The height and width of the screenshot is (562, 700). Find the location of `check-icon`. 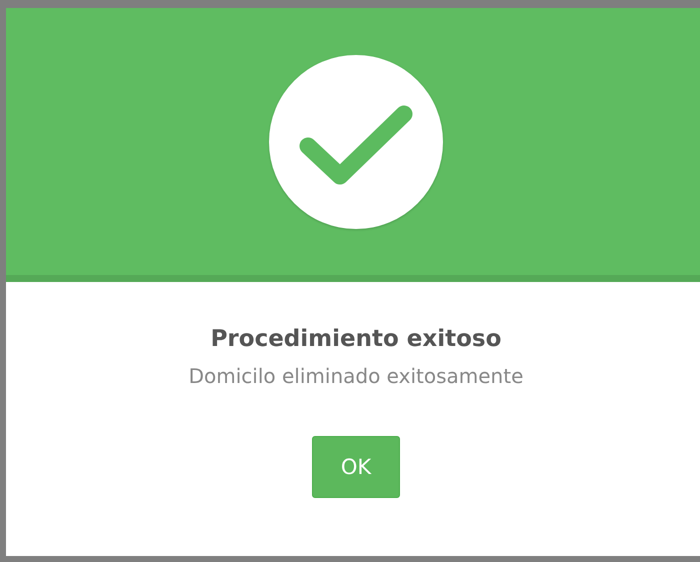

check-icon is located at coordinates (356, 142).